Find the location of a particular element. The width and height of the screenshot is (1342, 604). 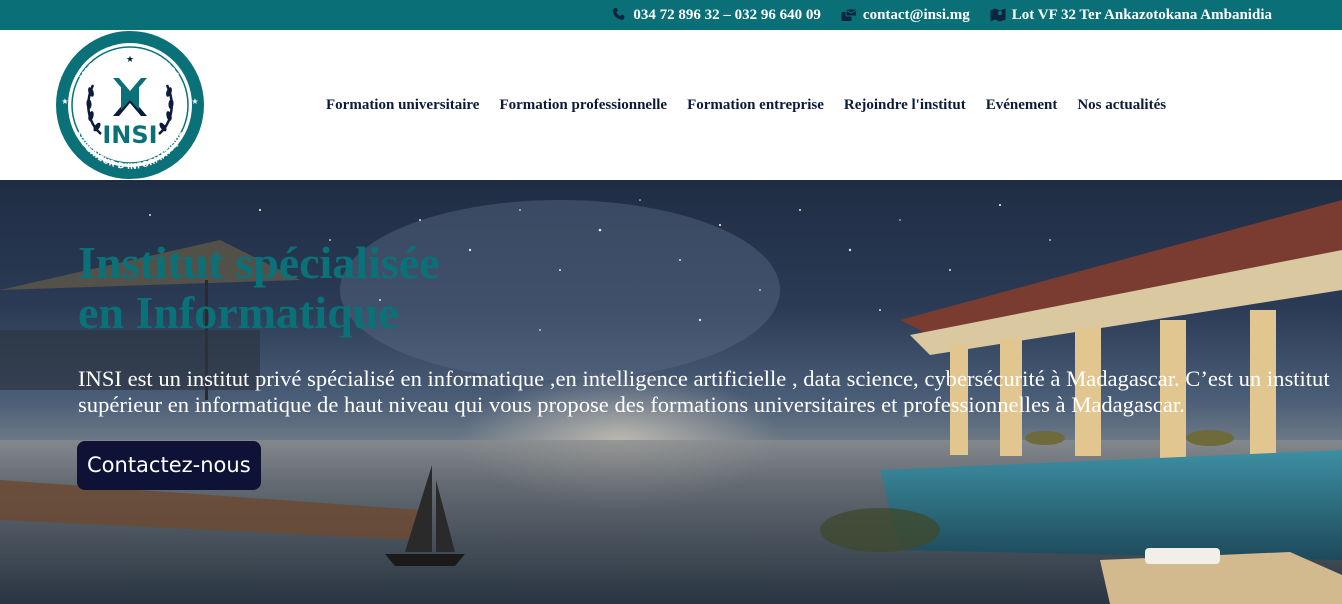

nav-formation-professionnelle: Formation professionnelle is located at coordinates (583, 105).